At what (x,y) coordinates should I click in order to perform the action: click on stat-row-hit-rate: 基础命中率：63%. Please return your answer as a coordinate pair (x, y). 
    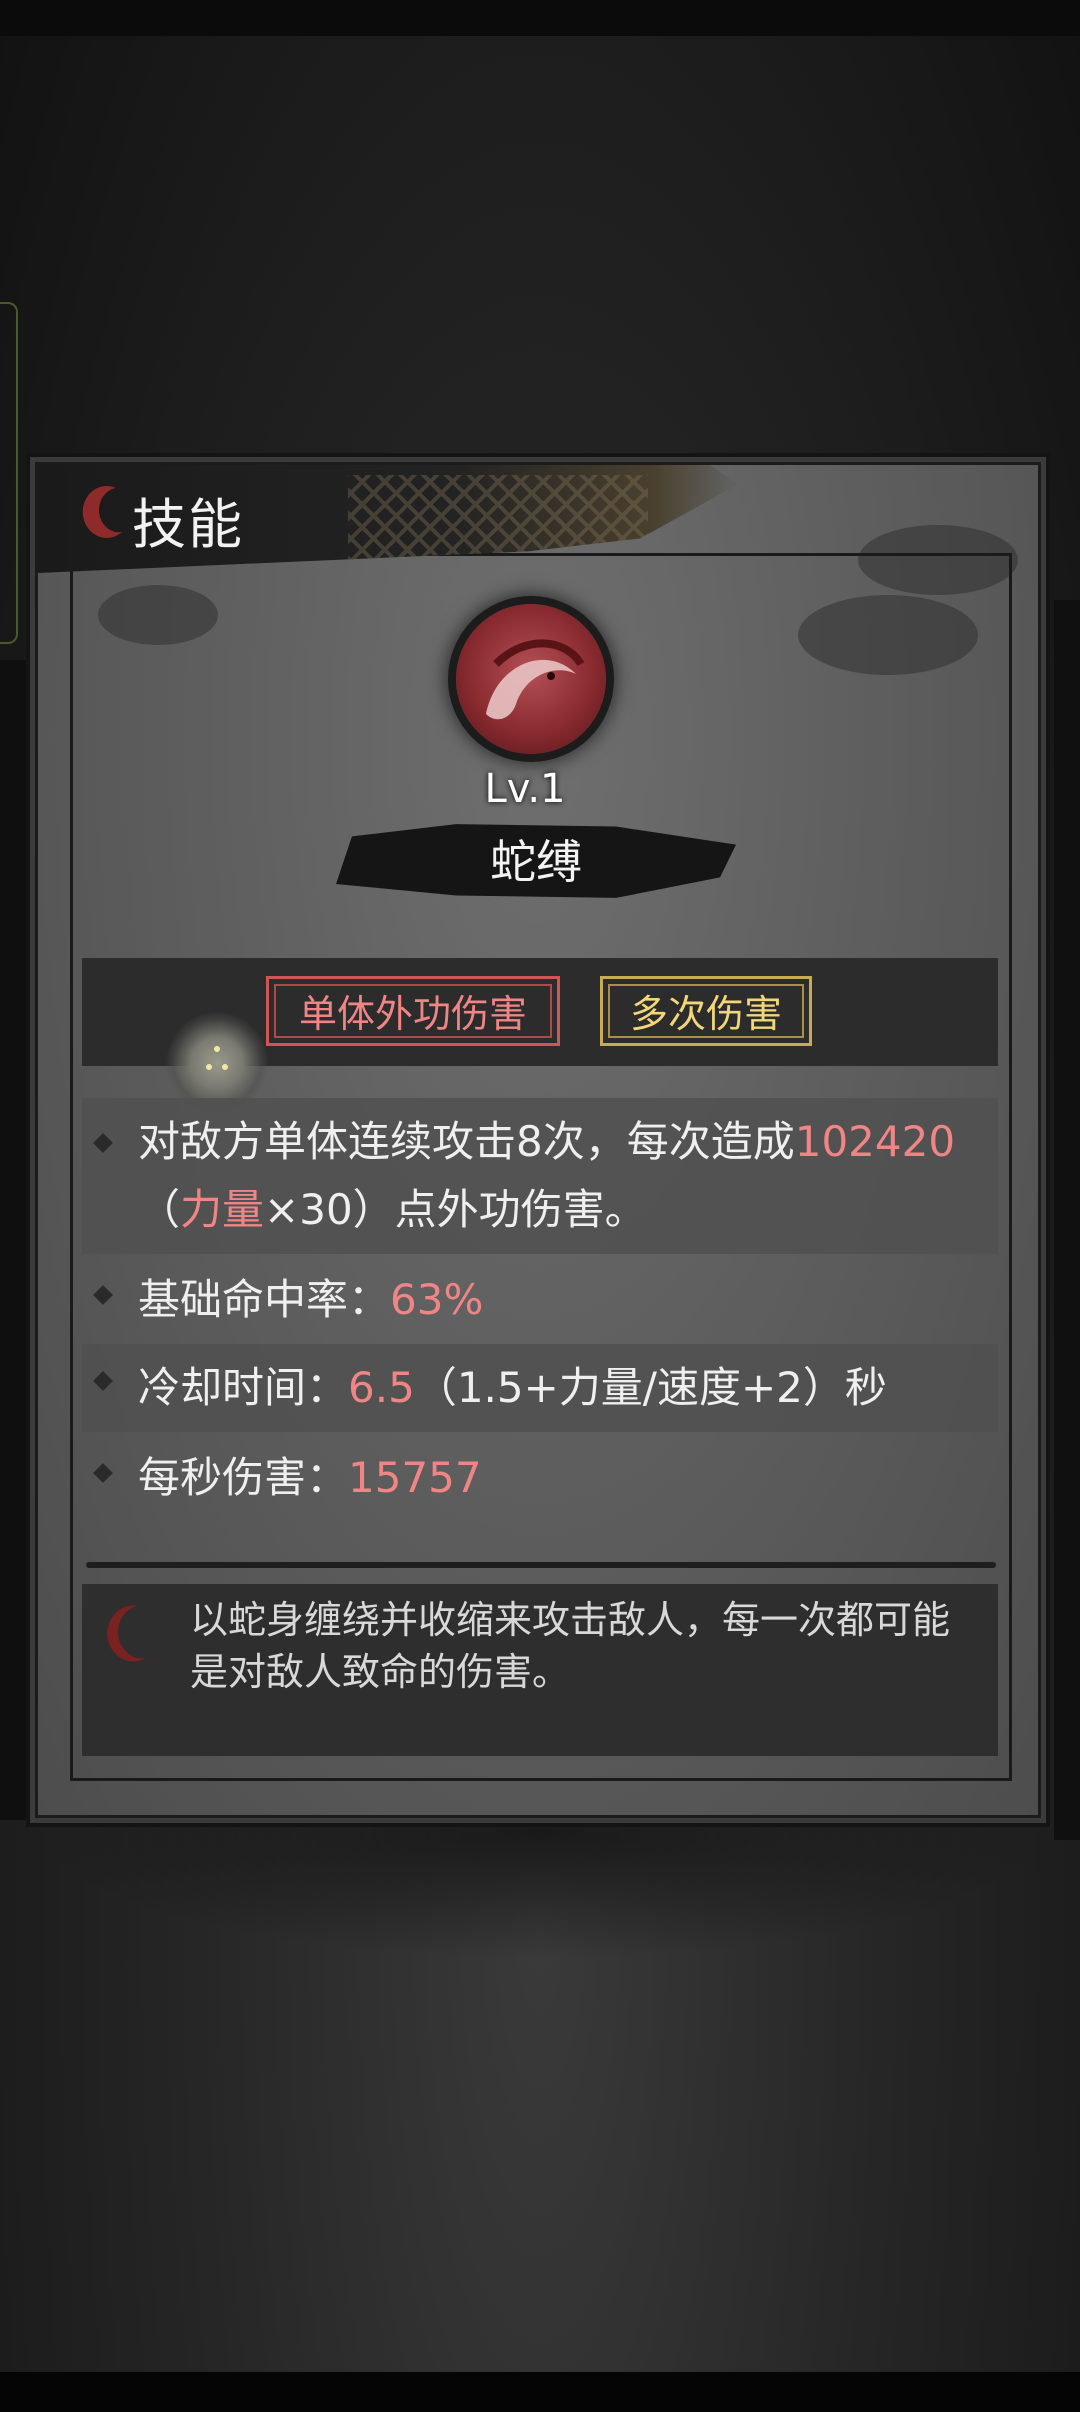
    Looking at the image, I should click on (540, 1301).